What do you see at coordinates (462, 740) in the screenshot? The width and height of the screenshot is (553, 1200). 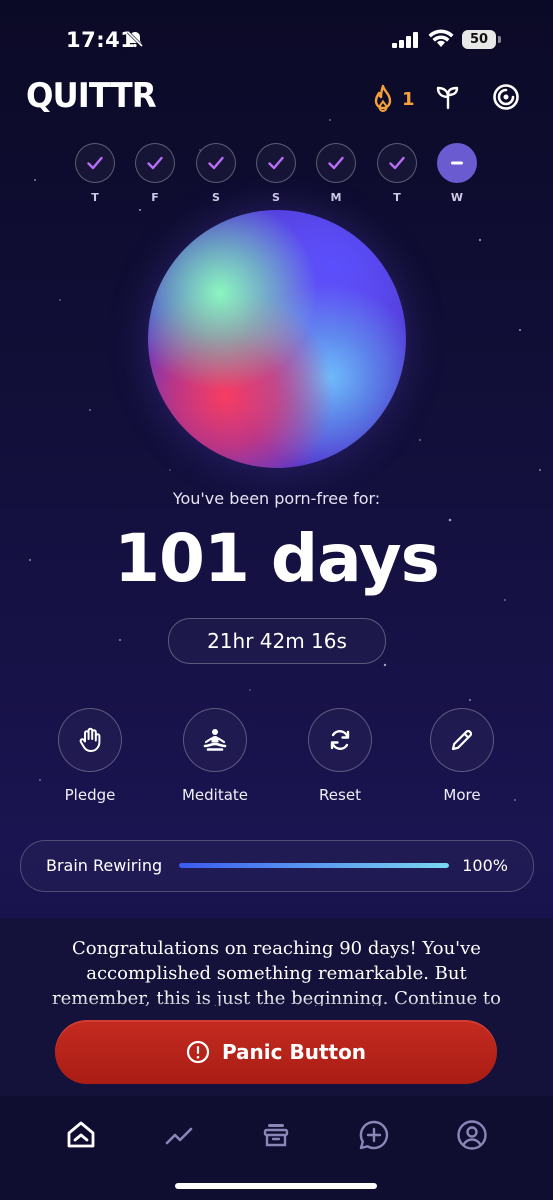 I see `pencil-icon` at bounding box center [462, 740].